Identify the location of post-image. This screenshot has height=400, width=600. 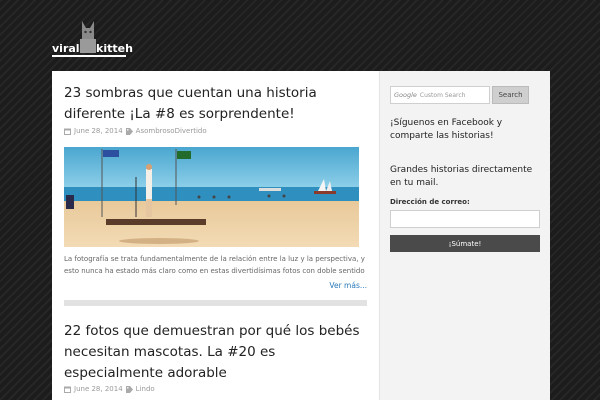
(211, 197).